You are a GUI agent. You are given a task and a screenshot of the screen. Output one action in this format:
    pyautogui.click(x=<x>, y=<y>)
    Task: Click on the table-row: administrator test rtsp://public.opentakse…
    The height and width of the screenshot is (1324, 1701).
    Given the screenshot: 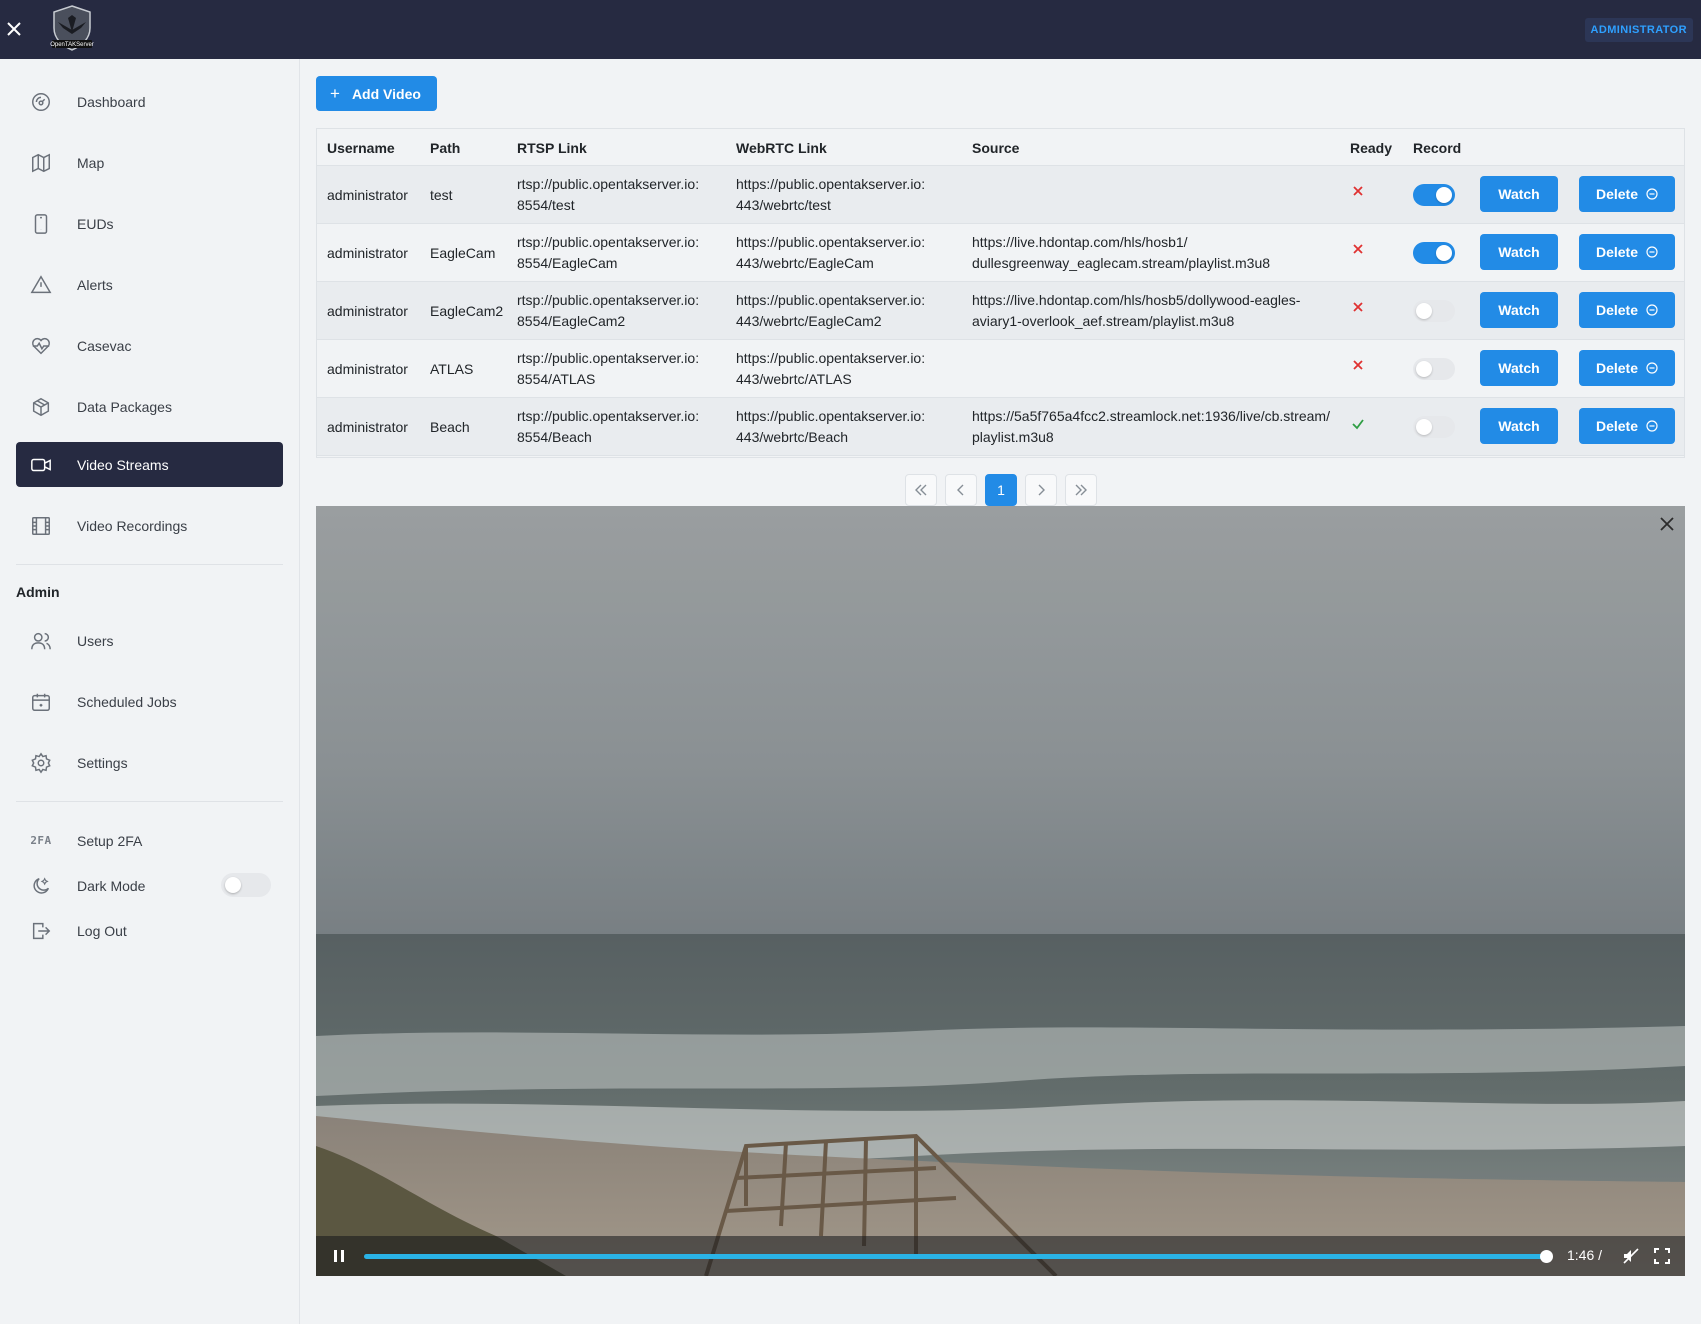 What is the action you would take?
    pyautogui.click(x=1000, y=195)
    